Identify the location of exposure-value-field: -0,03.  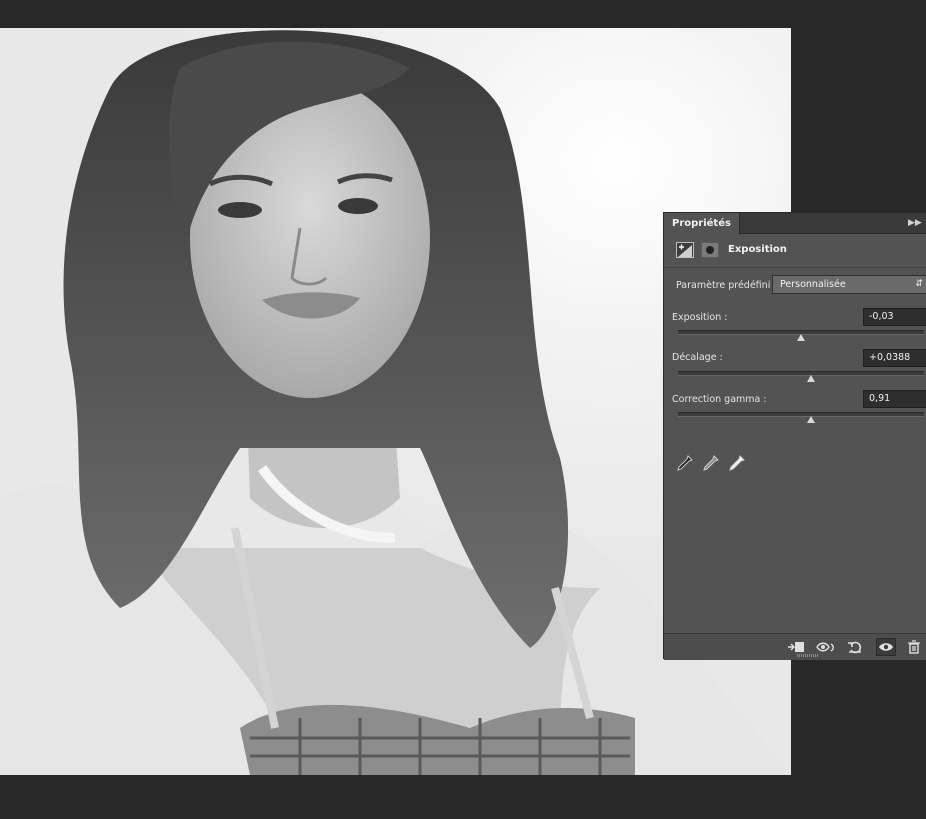
(894, 317).